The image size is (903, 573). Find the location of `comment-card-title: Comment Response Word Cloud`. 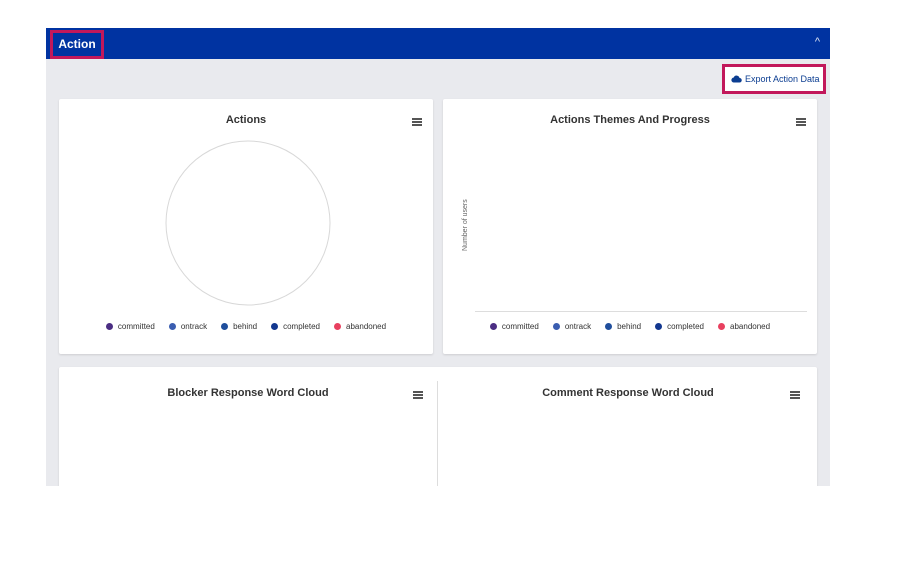

comment-card-title: Comment Response Word Cloud is located at coordinates (628, 393).